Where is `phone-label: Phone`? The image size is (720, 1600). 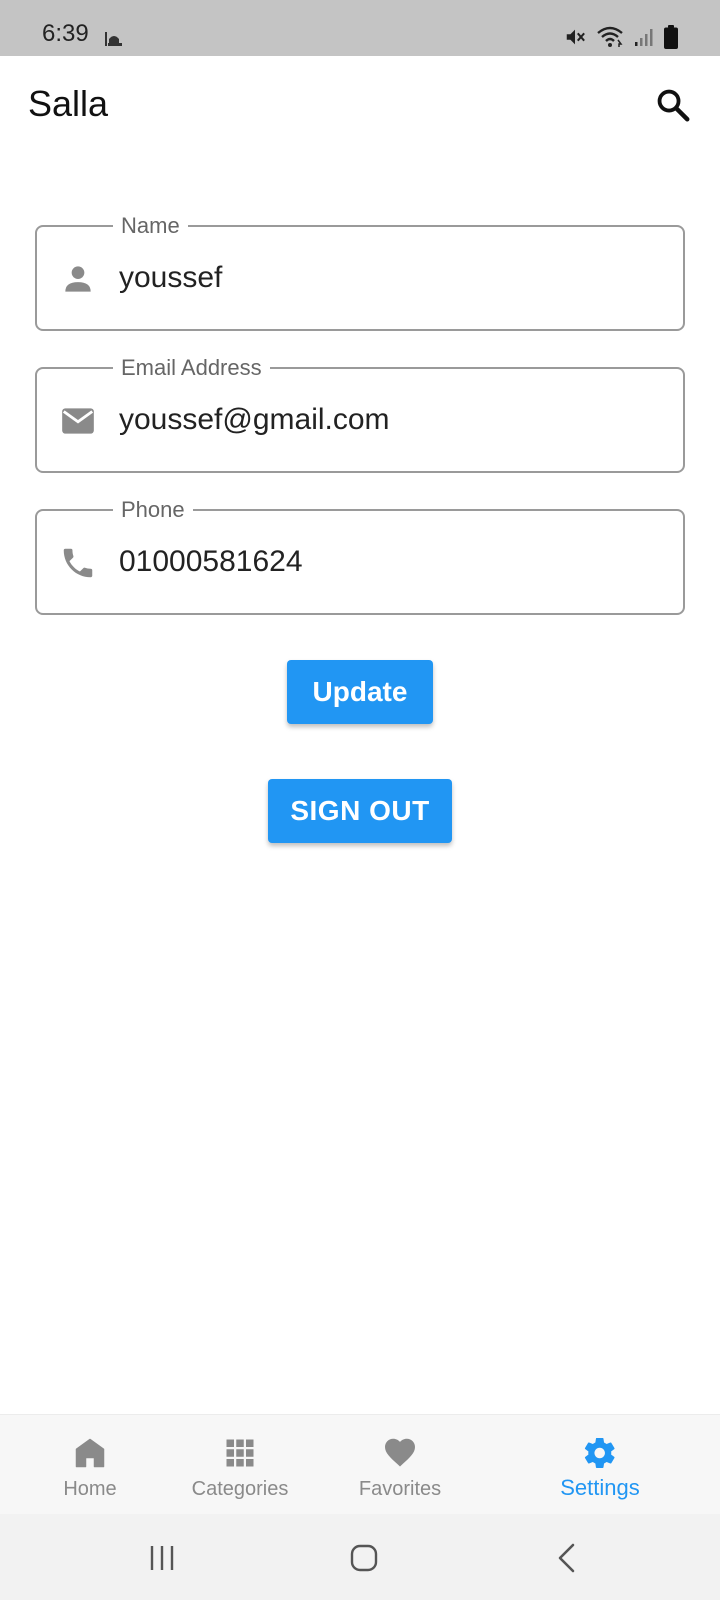
phone-label: Phone is located at coordinates (153, 510).